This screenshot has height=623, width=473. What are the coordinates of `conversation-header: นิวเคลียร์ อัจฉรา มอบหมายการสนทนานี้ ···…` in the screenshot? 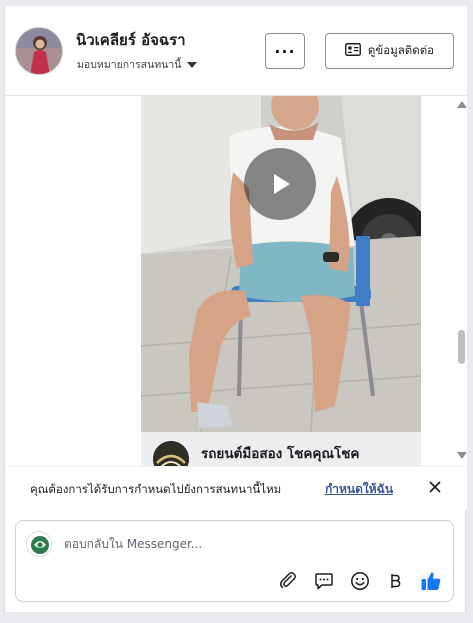 It's located at (236, 51).